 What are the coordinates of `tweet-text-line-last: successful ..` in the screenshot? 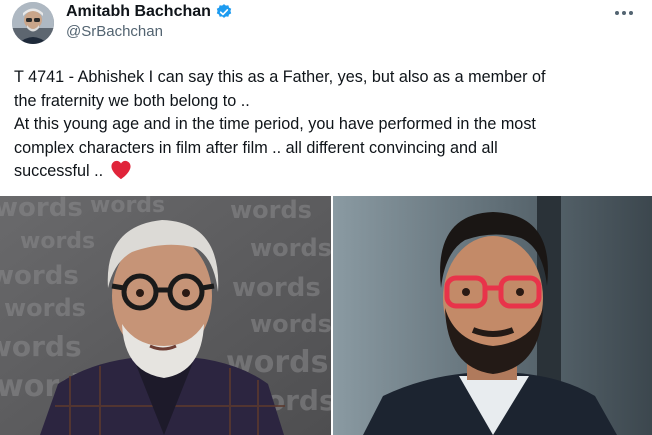 It's located at (61, 171).